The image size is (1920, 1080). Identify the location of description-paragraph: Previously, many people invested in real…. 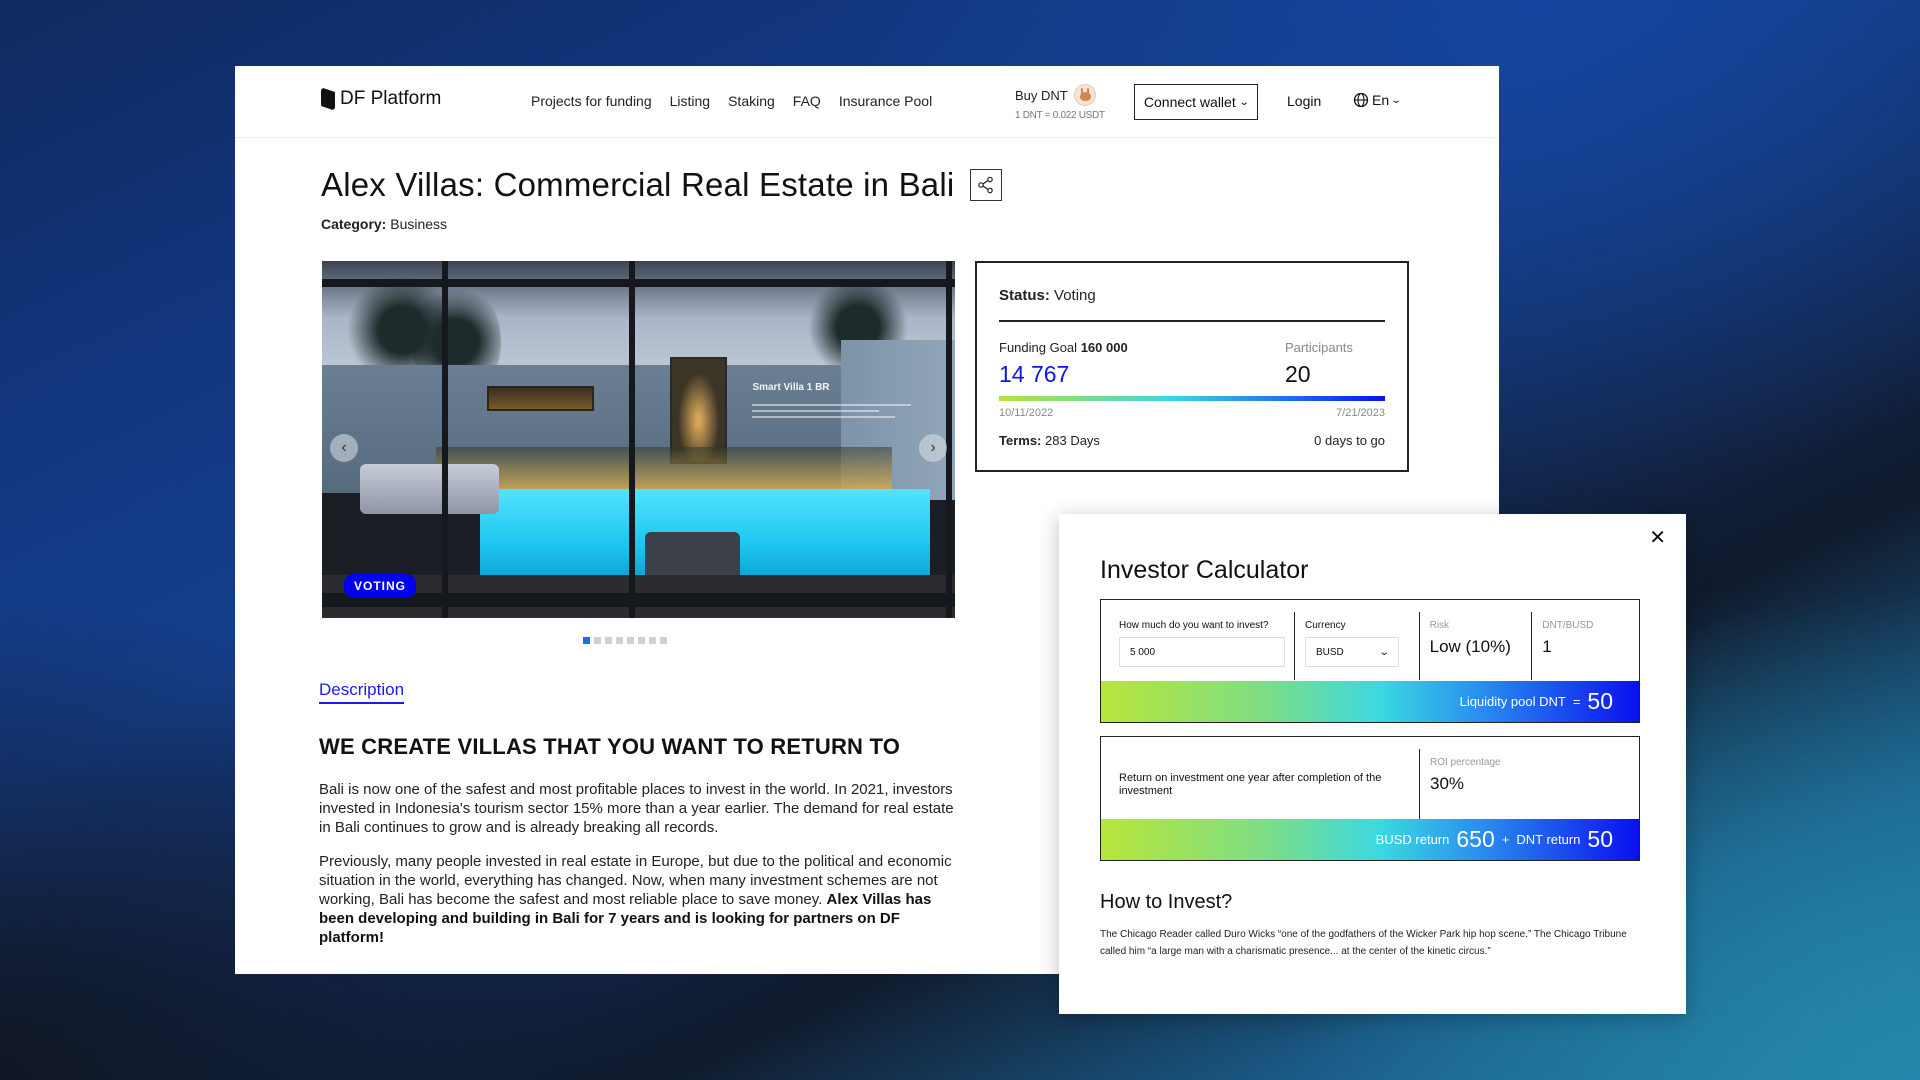
(643, 899).